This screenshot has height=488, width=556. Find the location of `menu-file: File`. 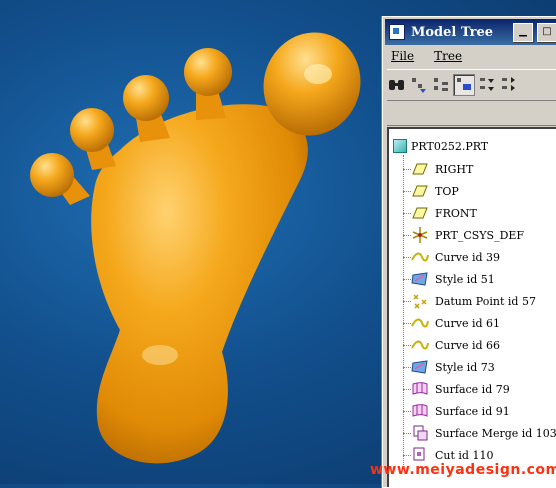

menu-file: File is located at coordinates (402, 58).